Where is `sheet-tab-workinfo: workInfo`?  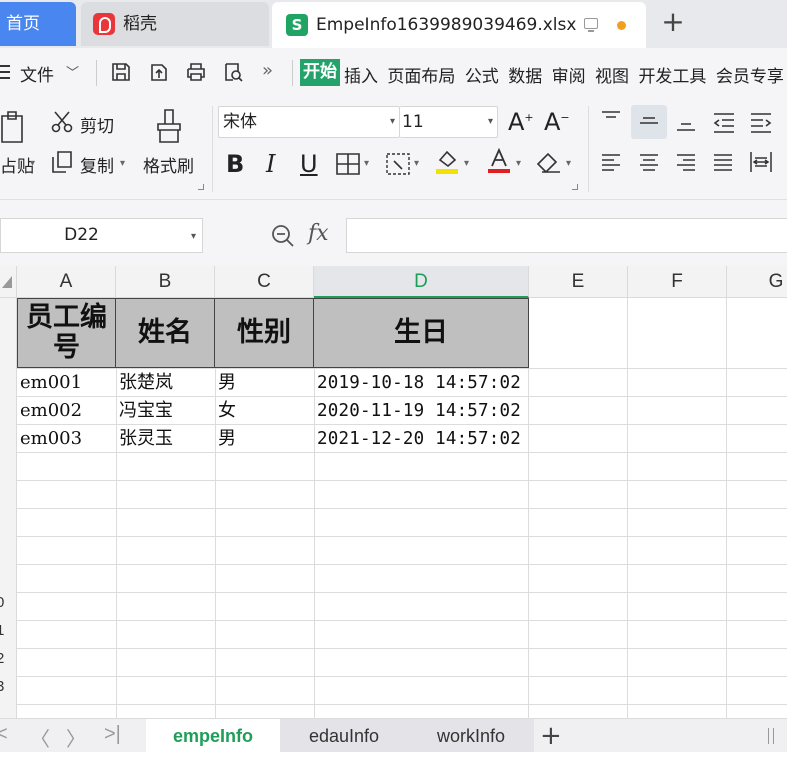 sheet-tab-workinfo: workInfo is located at coordinates (471, 736).